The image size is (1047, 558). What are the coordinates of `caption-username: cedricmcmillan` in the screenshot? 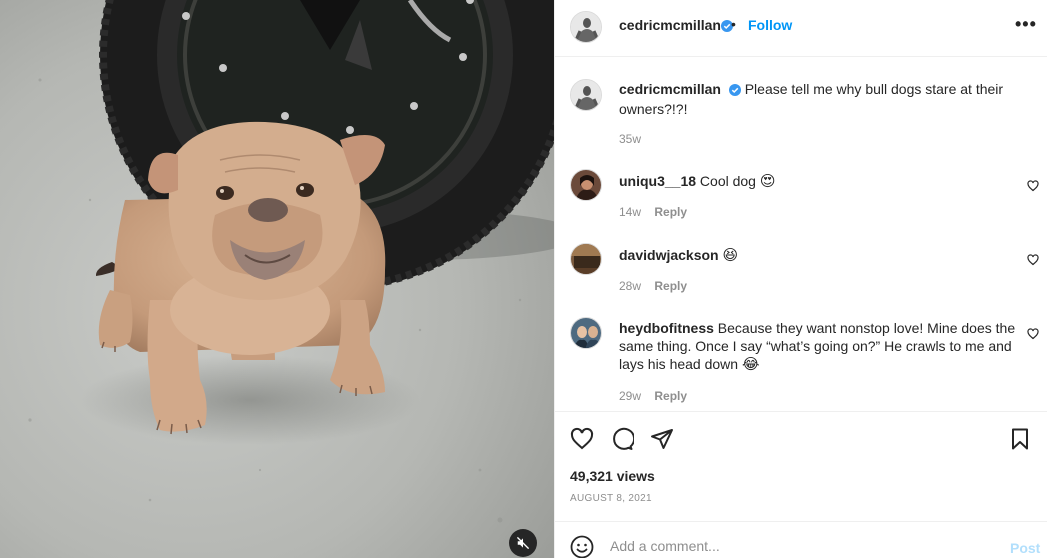 It's located at (670, 89).